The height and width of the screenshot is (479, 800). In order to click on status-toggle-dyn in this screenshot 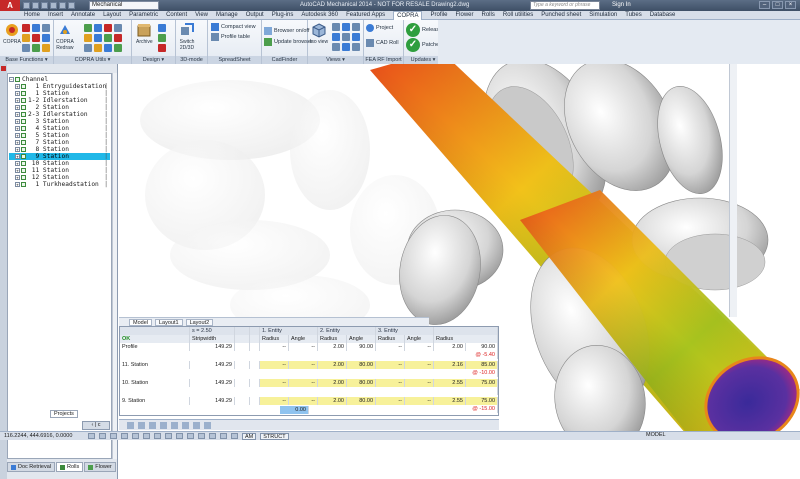, I will do `click(190, 436)`.